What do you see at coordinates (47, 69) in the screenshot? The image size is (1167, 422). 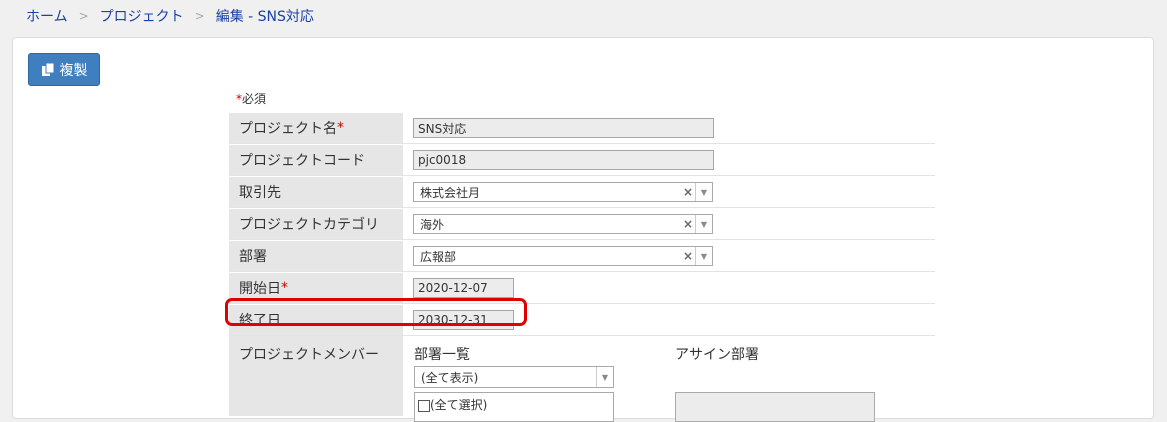 I see `copy-icon` at bounding box center [47, 69].